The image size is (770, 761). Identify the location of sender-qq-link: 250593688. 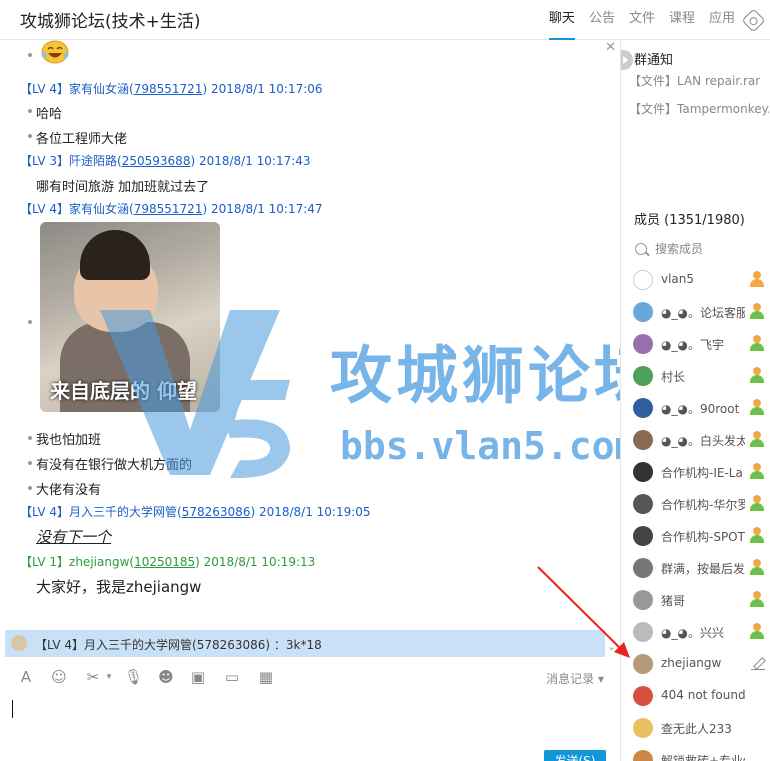
(156, 161).